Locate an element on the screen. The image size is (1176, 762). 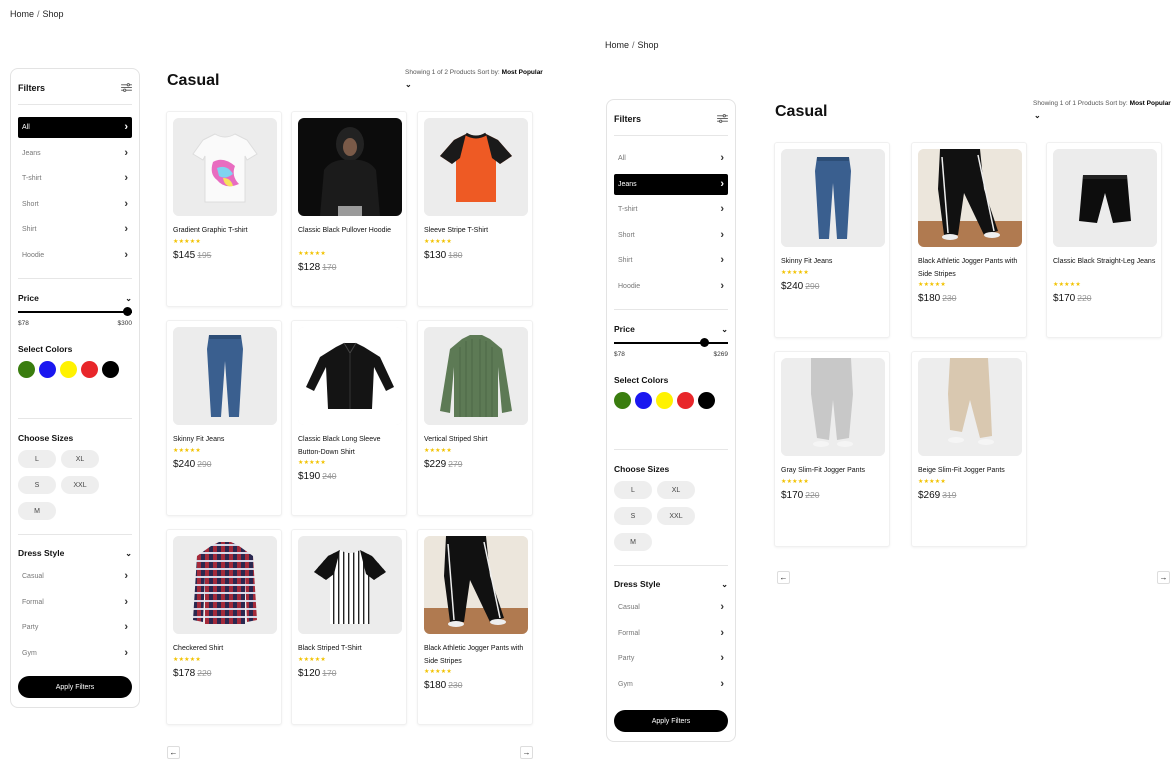
product-card: Black Striped T-Shirt ★★★★★ $120 170 is located at coordinates (349, 627).